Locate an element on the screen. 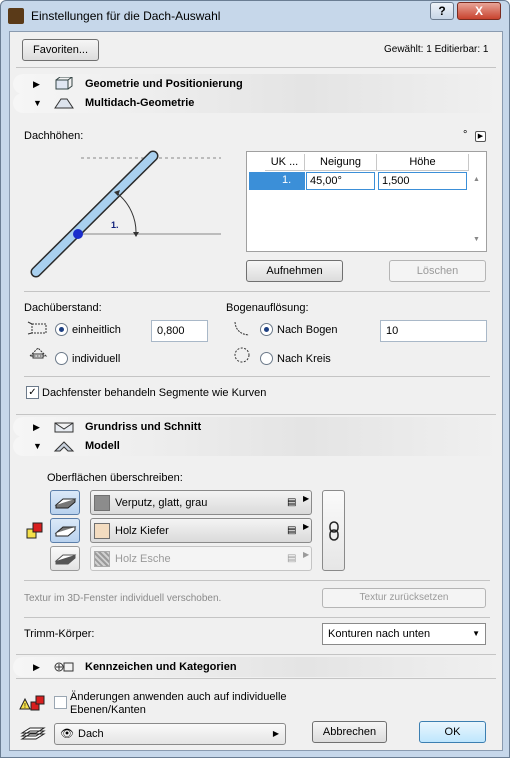  overhang-individual-icon is located at coordinates (38, 353).